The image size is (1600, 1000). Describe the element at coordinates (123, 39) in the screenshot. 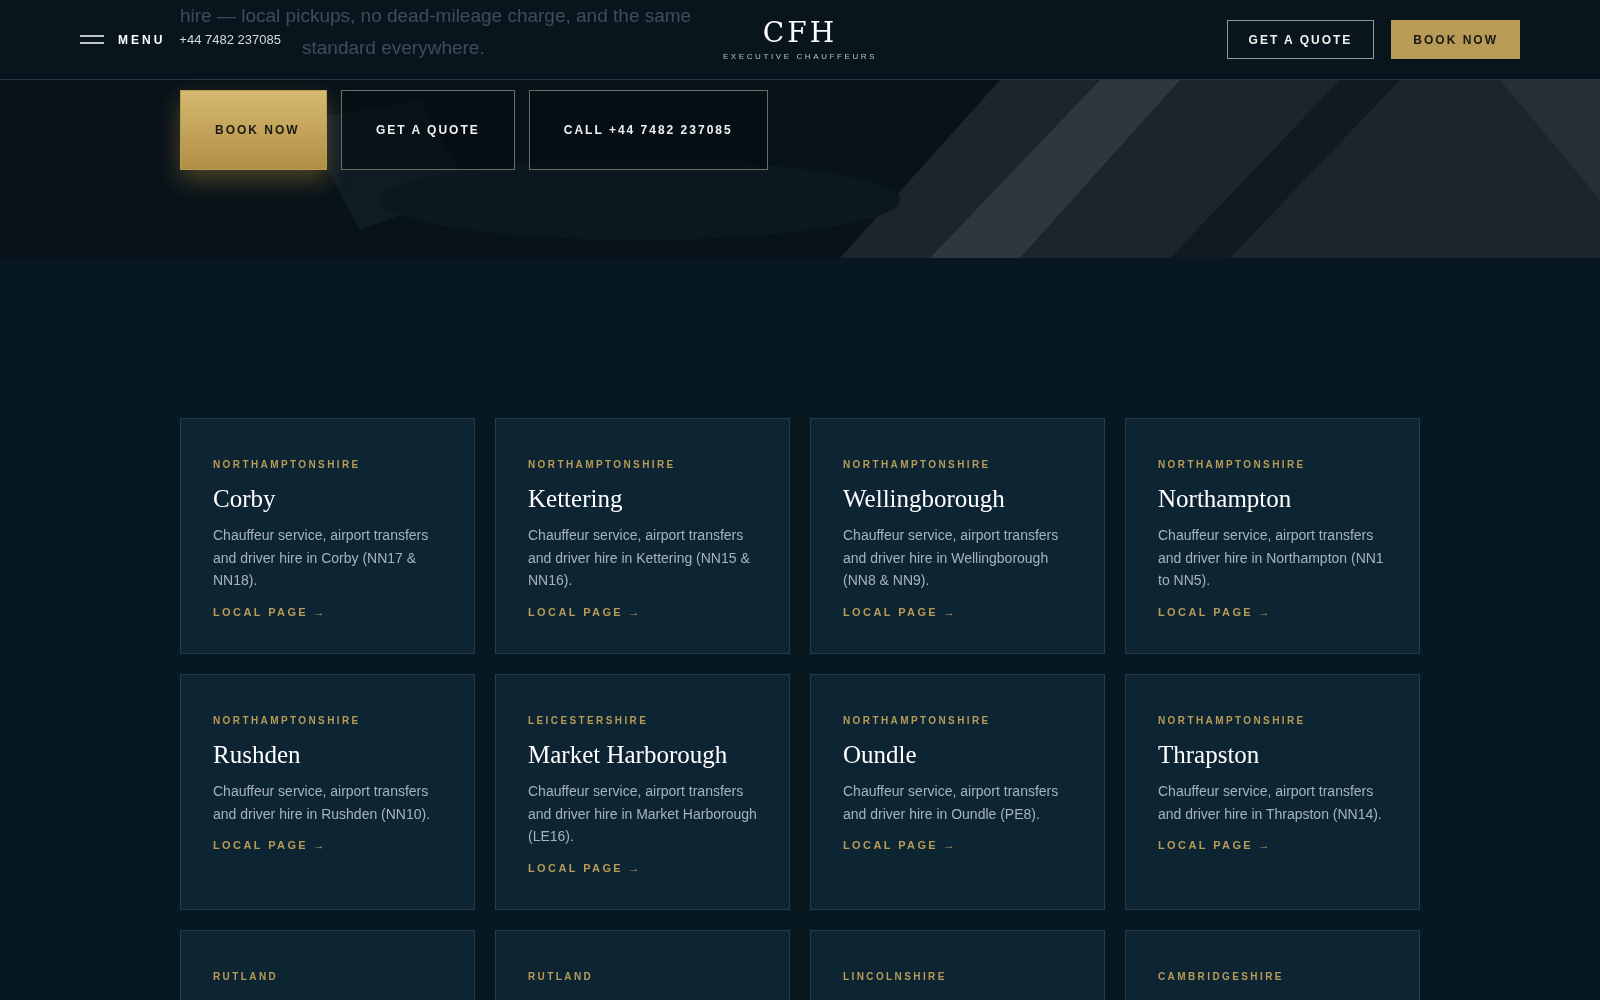

I see `menu-button: MENU` at that location.